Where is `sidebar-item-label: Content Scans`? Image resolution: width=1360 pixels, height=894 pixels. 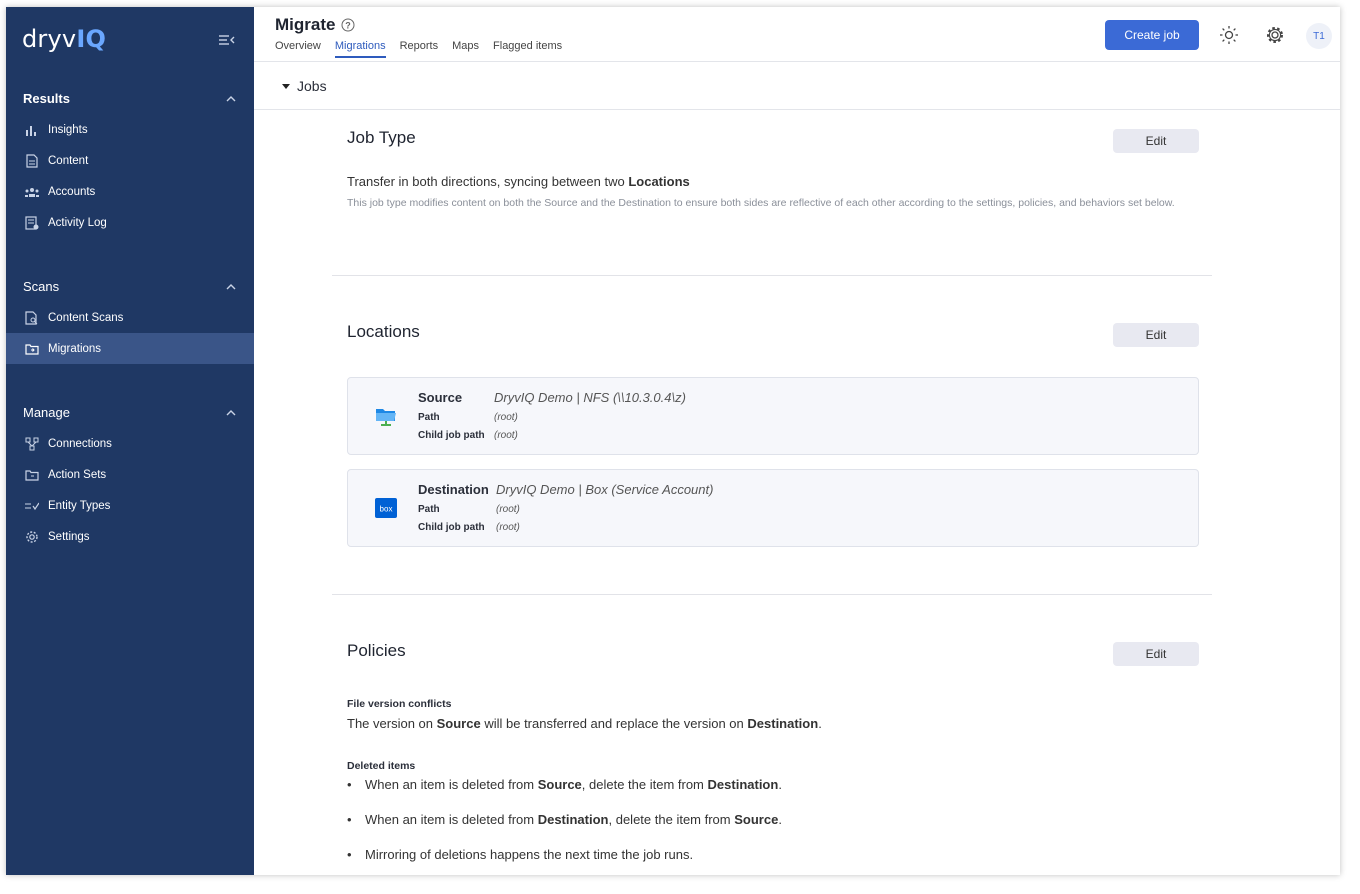
sidebar-item-label: Content Scans is located at coordinates (86, 317).